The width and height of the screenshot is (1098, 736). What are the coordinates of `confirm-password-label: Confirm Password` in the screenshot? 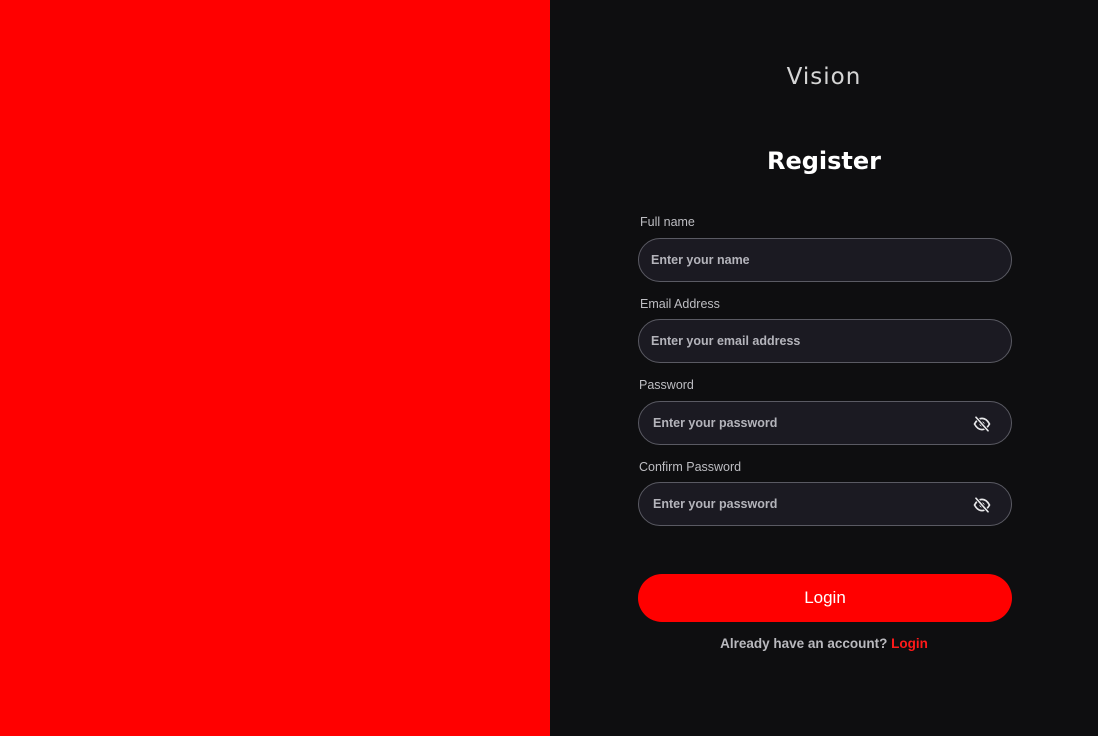 It's located at (690, 467).